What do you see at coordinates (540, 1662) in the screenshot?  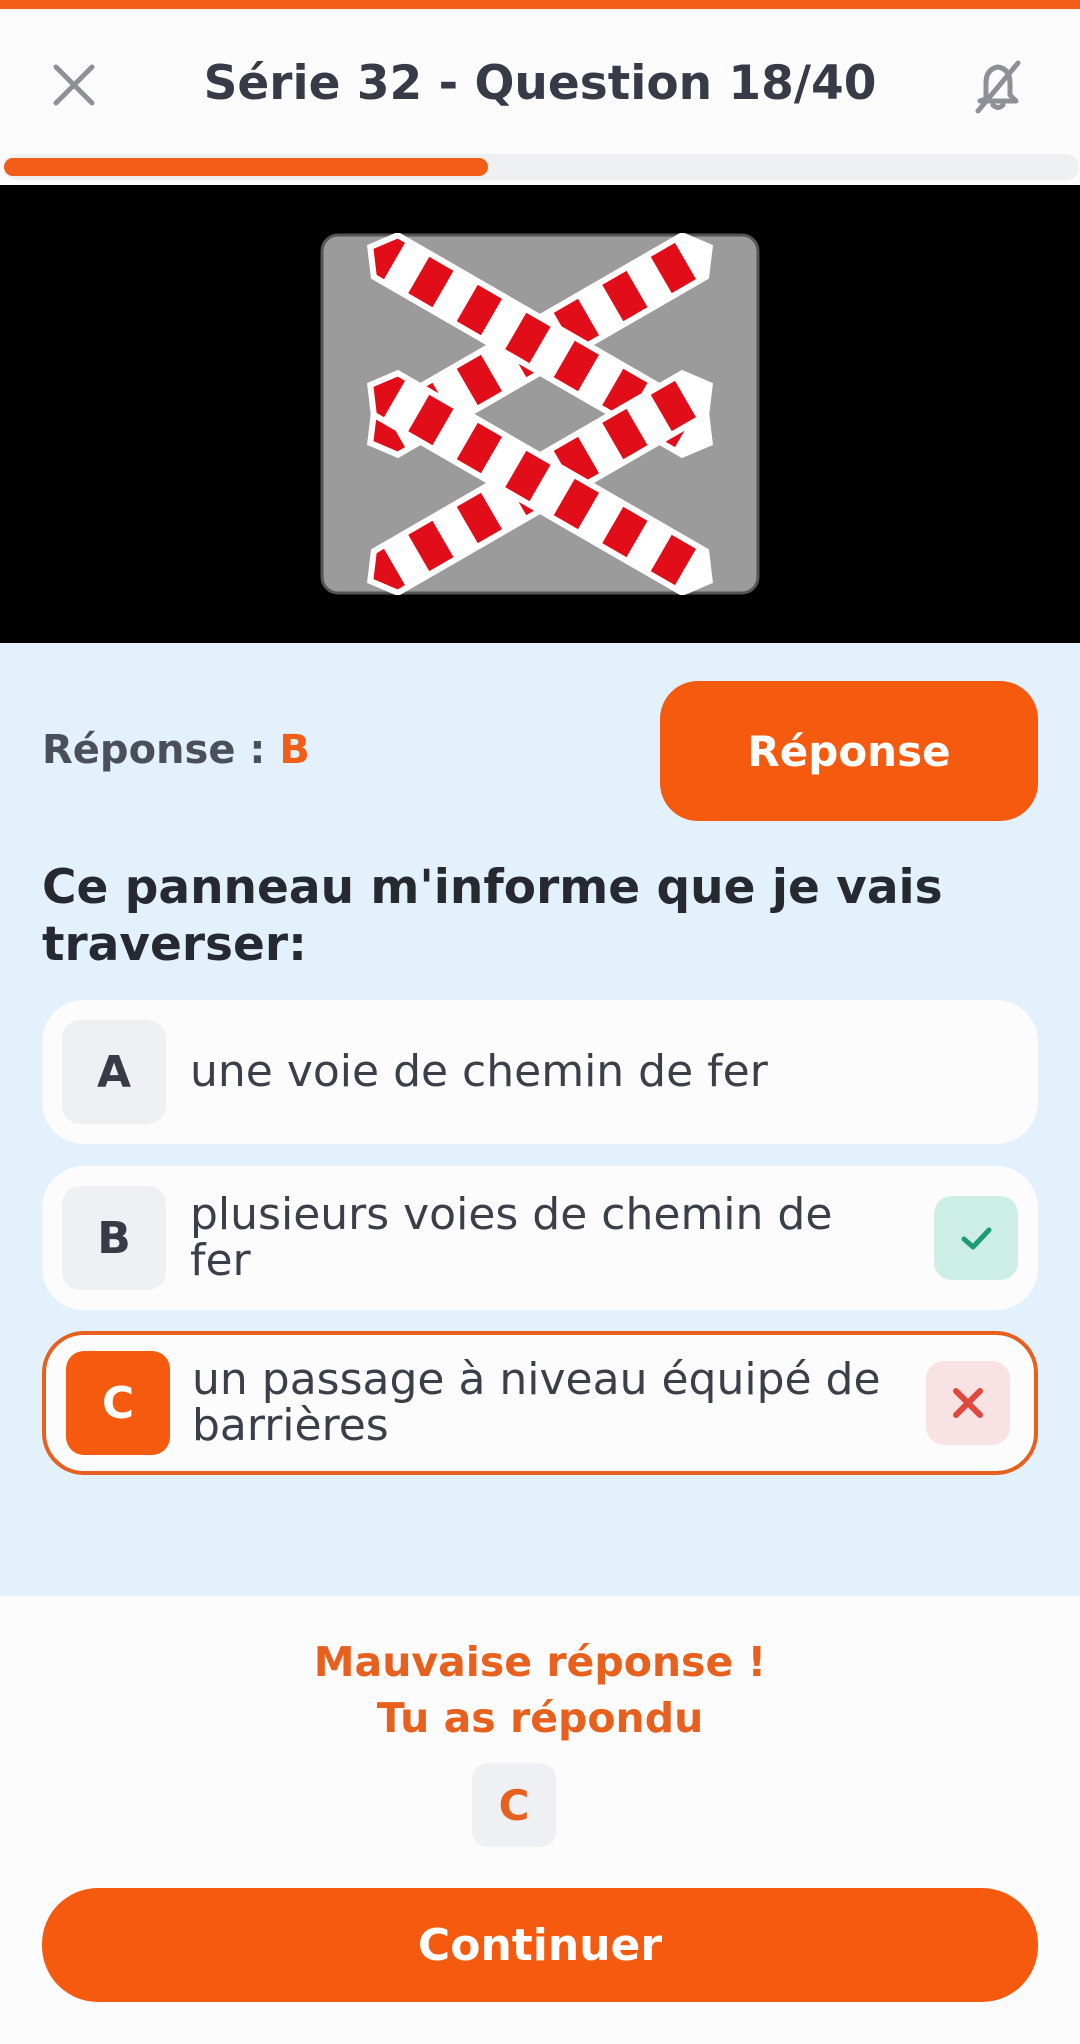 I see `feedback-headline: Mauvaise réponse !` at bounding box center [540, 1662].